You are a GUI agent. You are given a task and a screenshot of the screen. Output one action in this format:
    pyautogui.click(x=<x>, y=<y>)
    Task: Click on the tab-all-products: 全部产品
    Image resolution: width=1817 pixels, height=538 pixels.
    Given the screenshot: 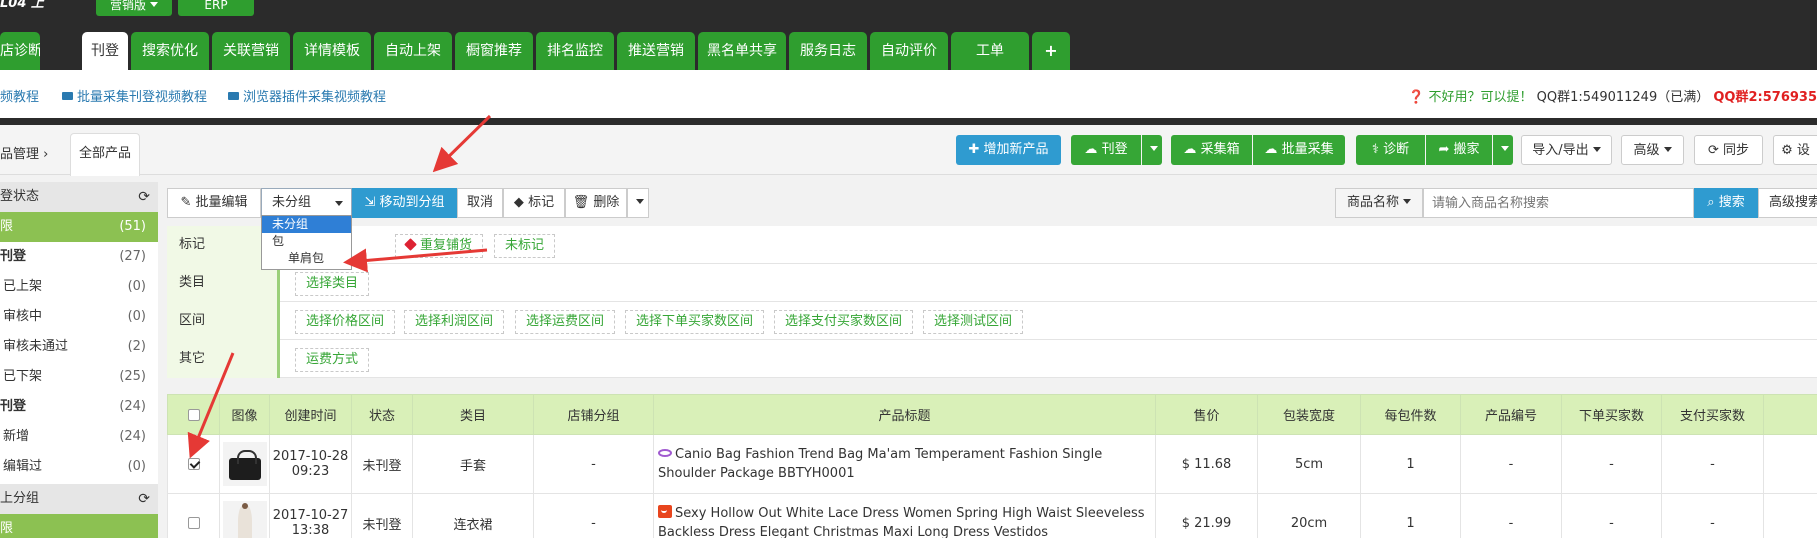 What is the action you would take?
    pyautogui.click(x=105, y=154)
    